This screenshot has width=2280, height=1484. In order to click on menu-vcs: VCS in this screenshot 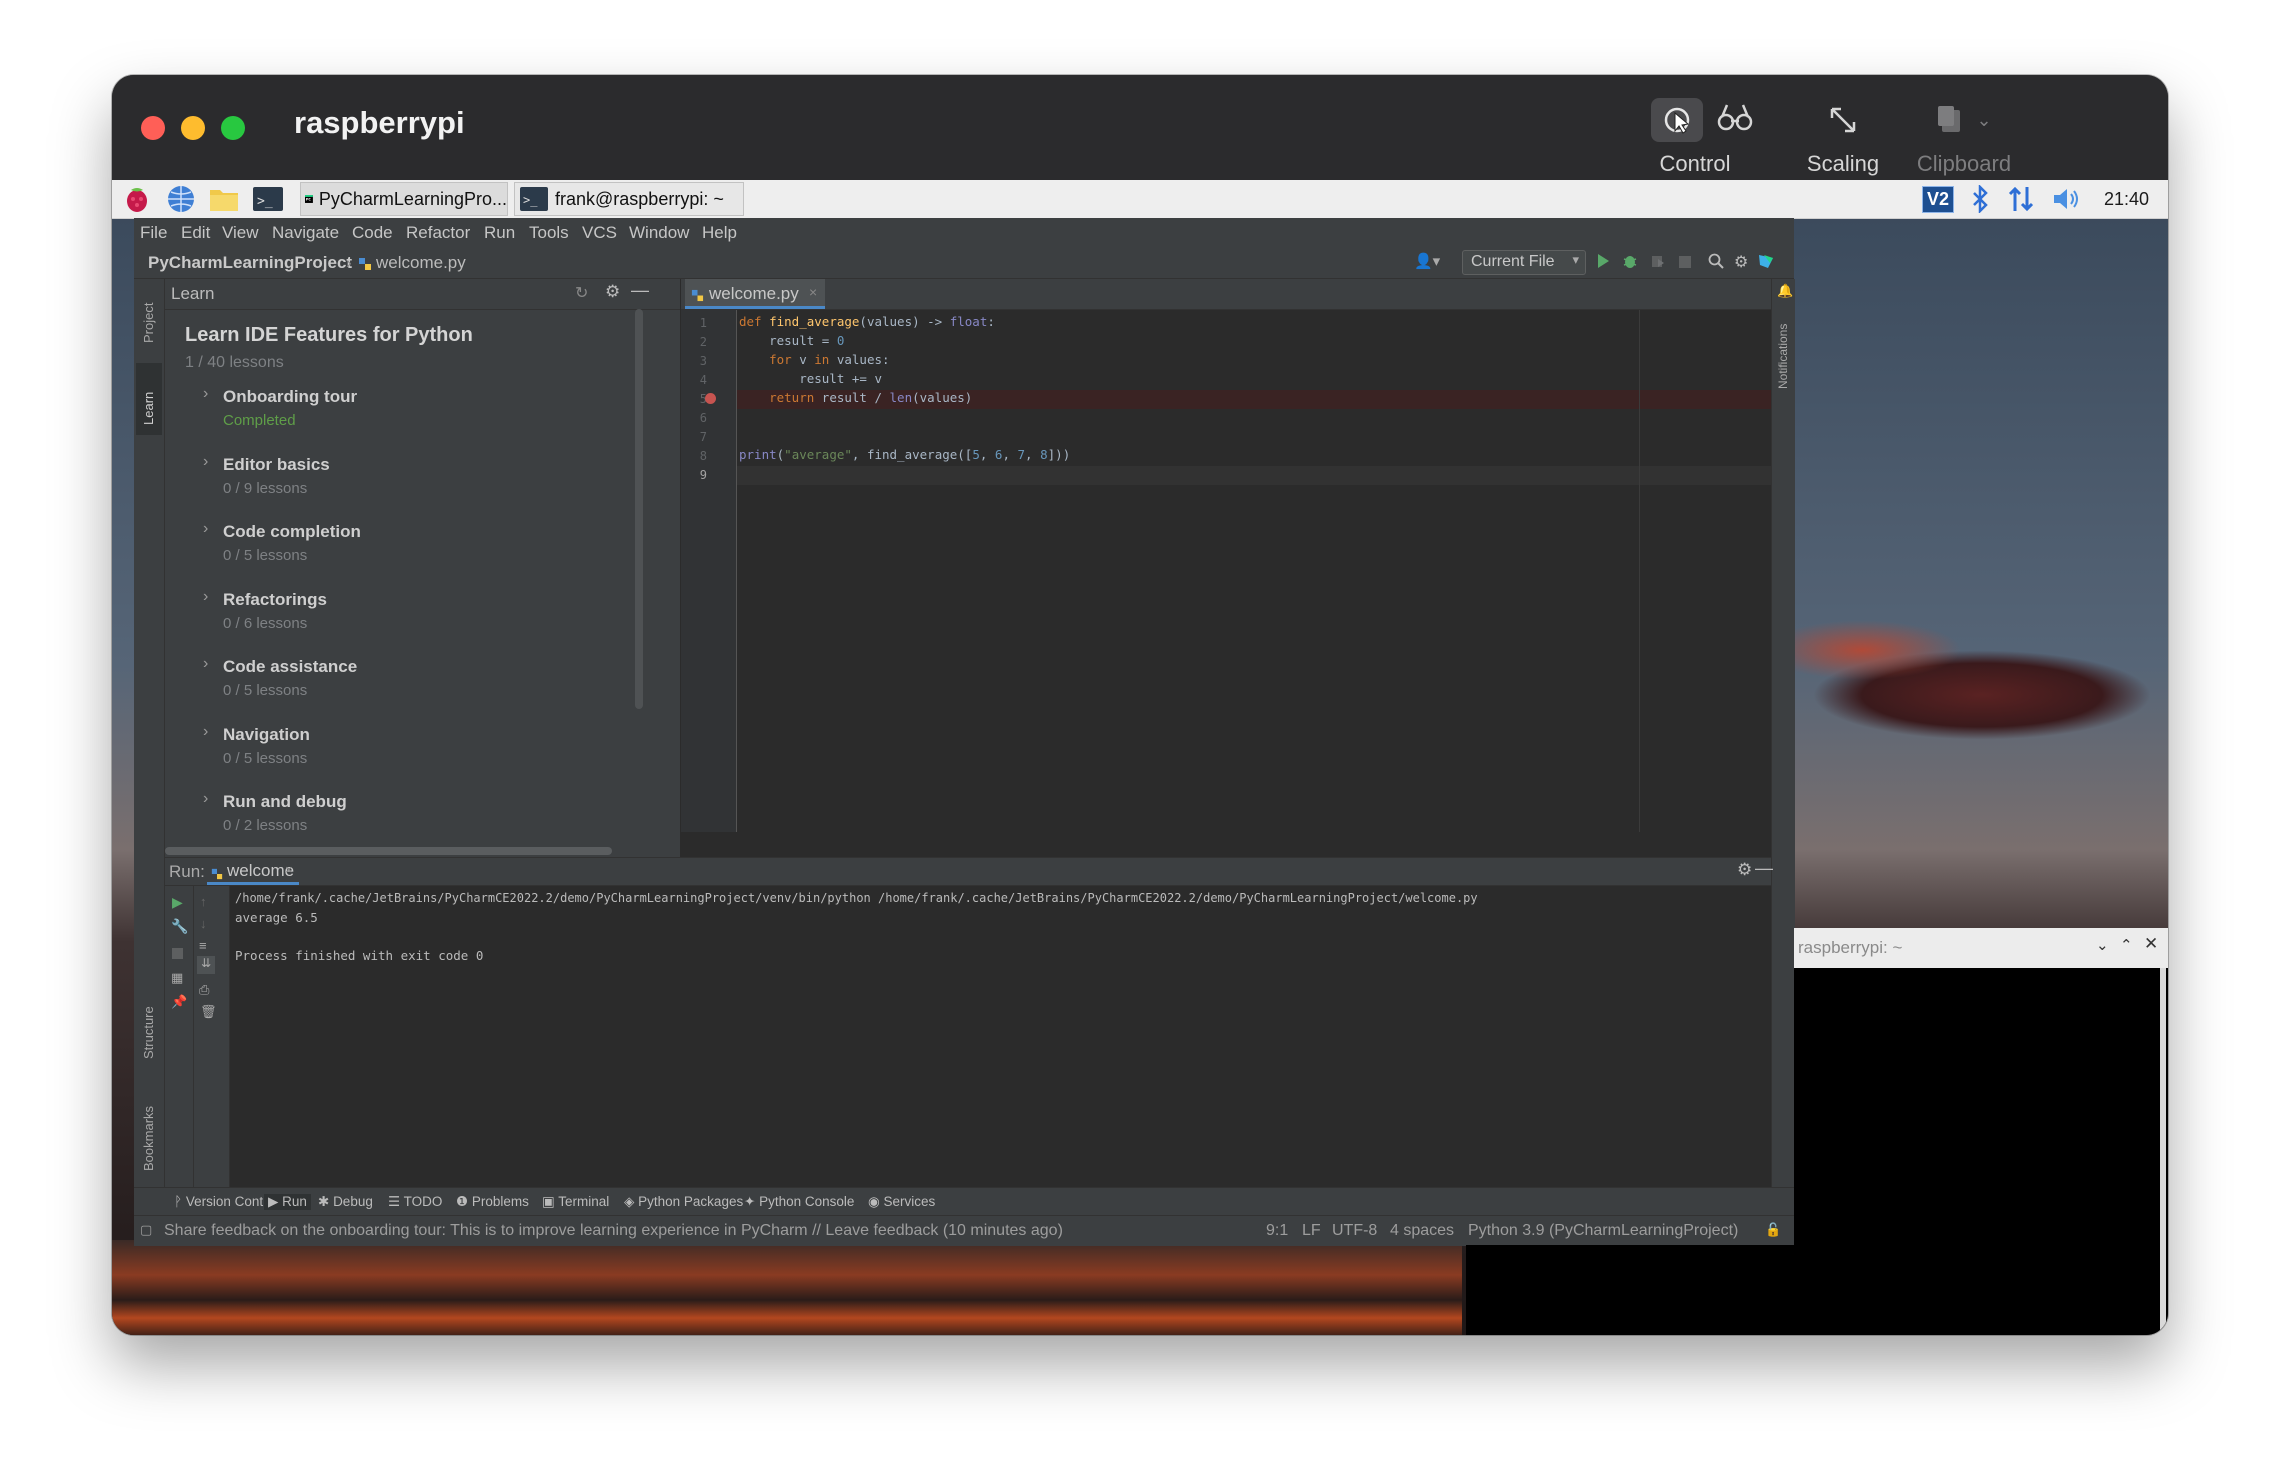, I will do `click(599, 233)`.